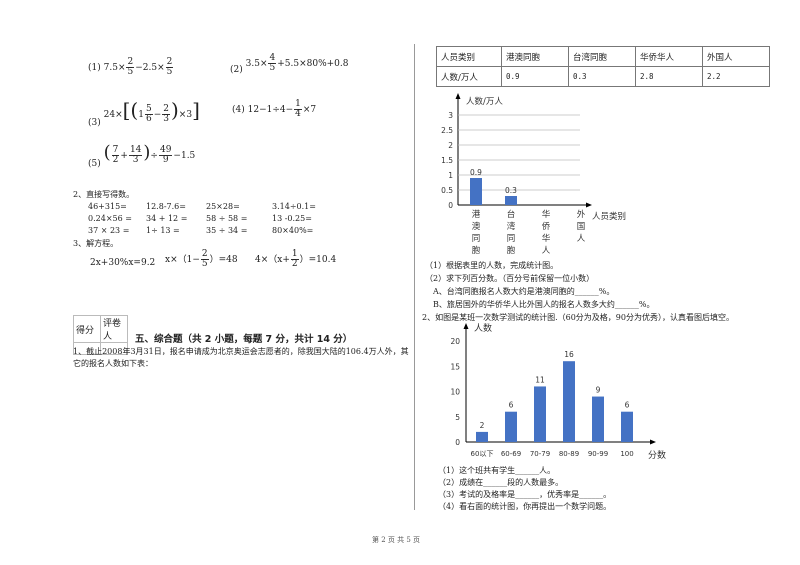  Describe the element at coordinates (483, 328) in the screenshot. I see `y-axis-label: 人数` at that location.